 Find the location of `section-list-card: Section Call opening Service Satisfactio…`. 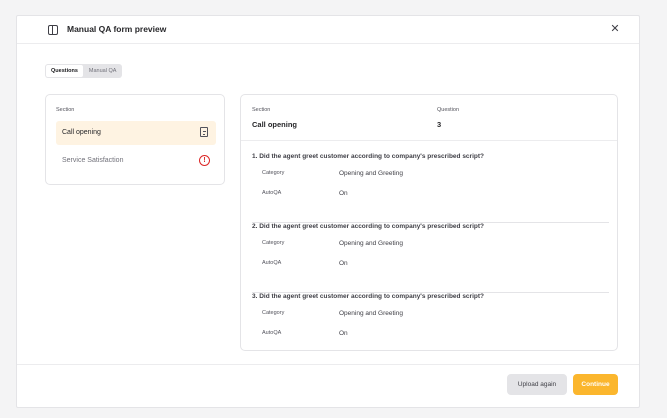

section-list-card: Section Call opening Service Satisfactio… is located at coordinates (135, 139).